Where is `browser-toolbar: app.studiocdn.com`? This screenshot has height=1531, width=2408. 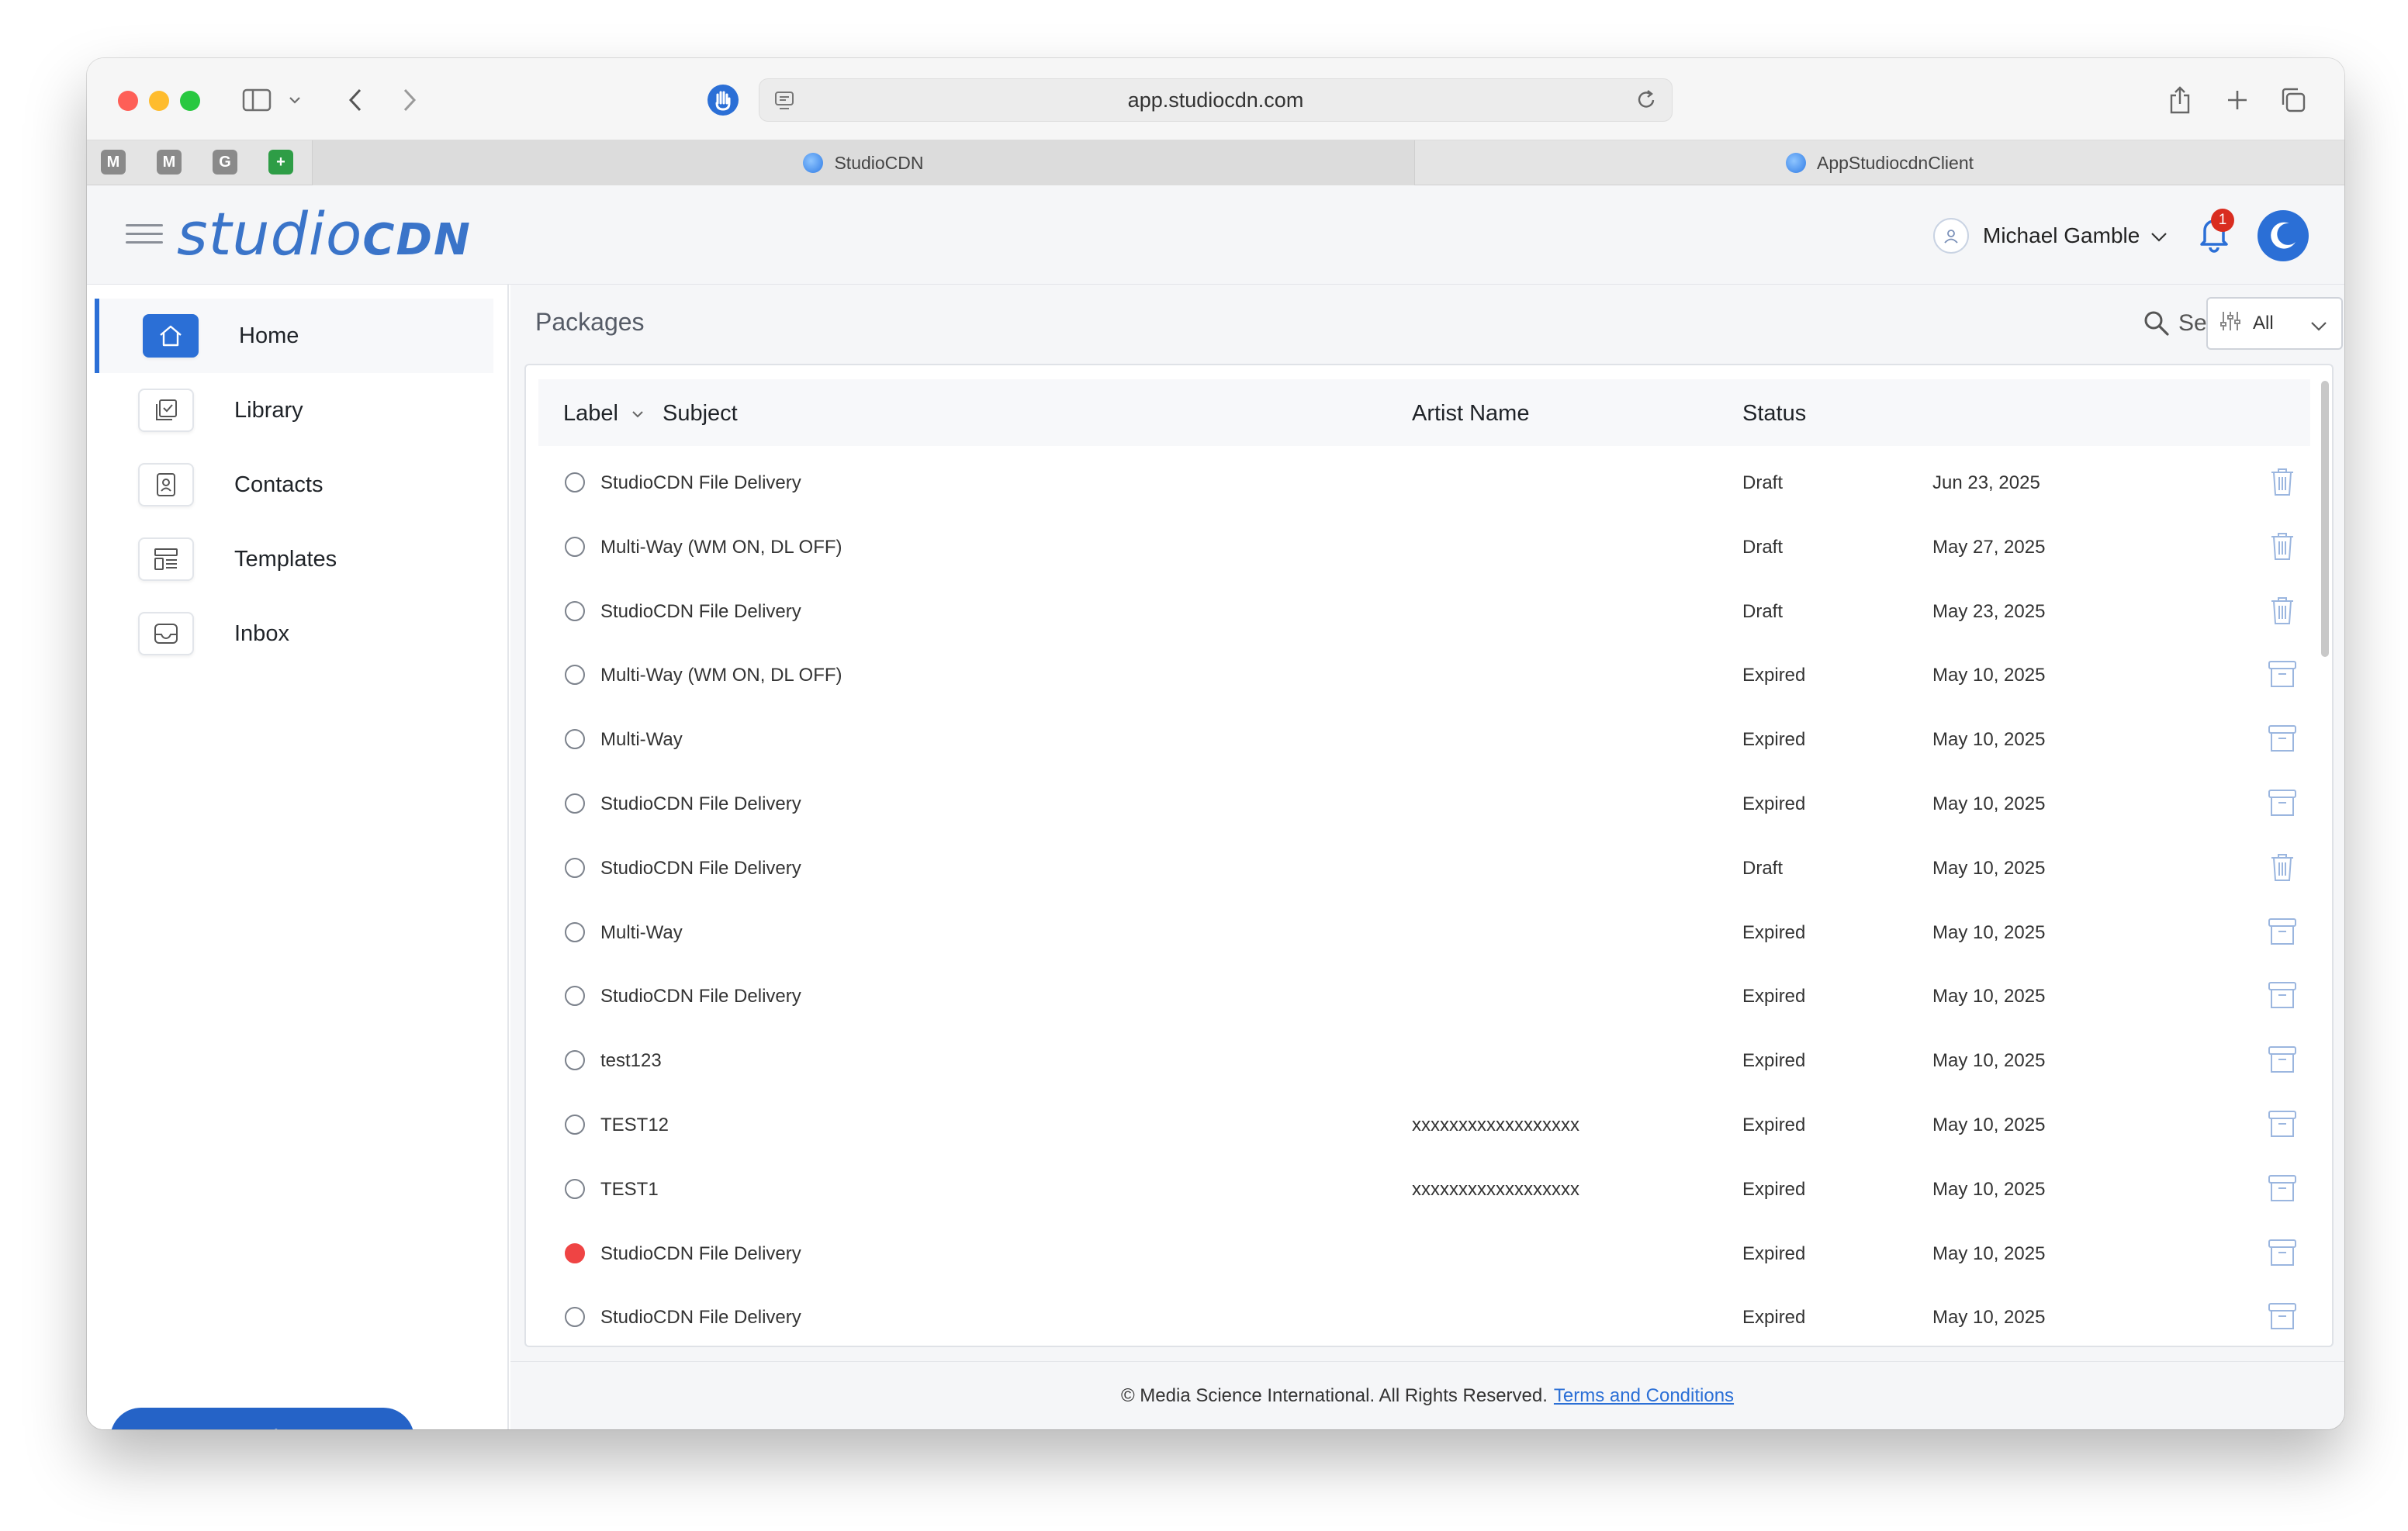 browser-toolbar: app.studiocdn.com is located at coordinates (1215, 99).